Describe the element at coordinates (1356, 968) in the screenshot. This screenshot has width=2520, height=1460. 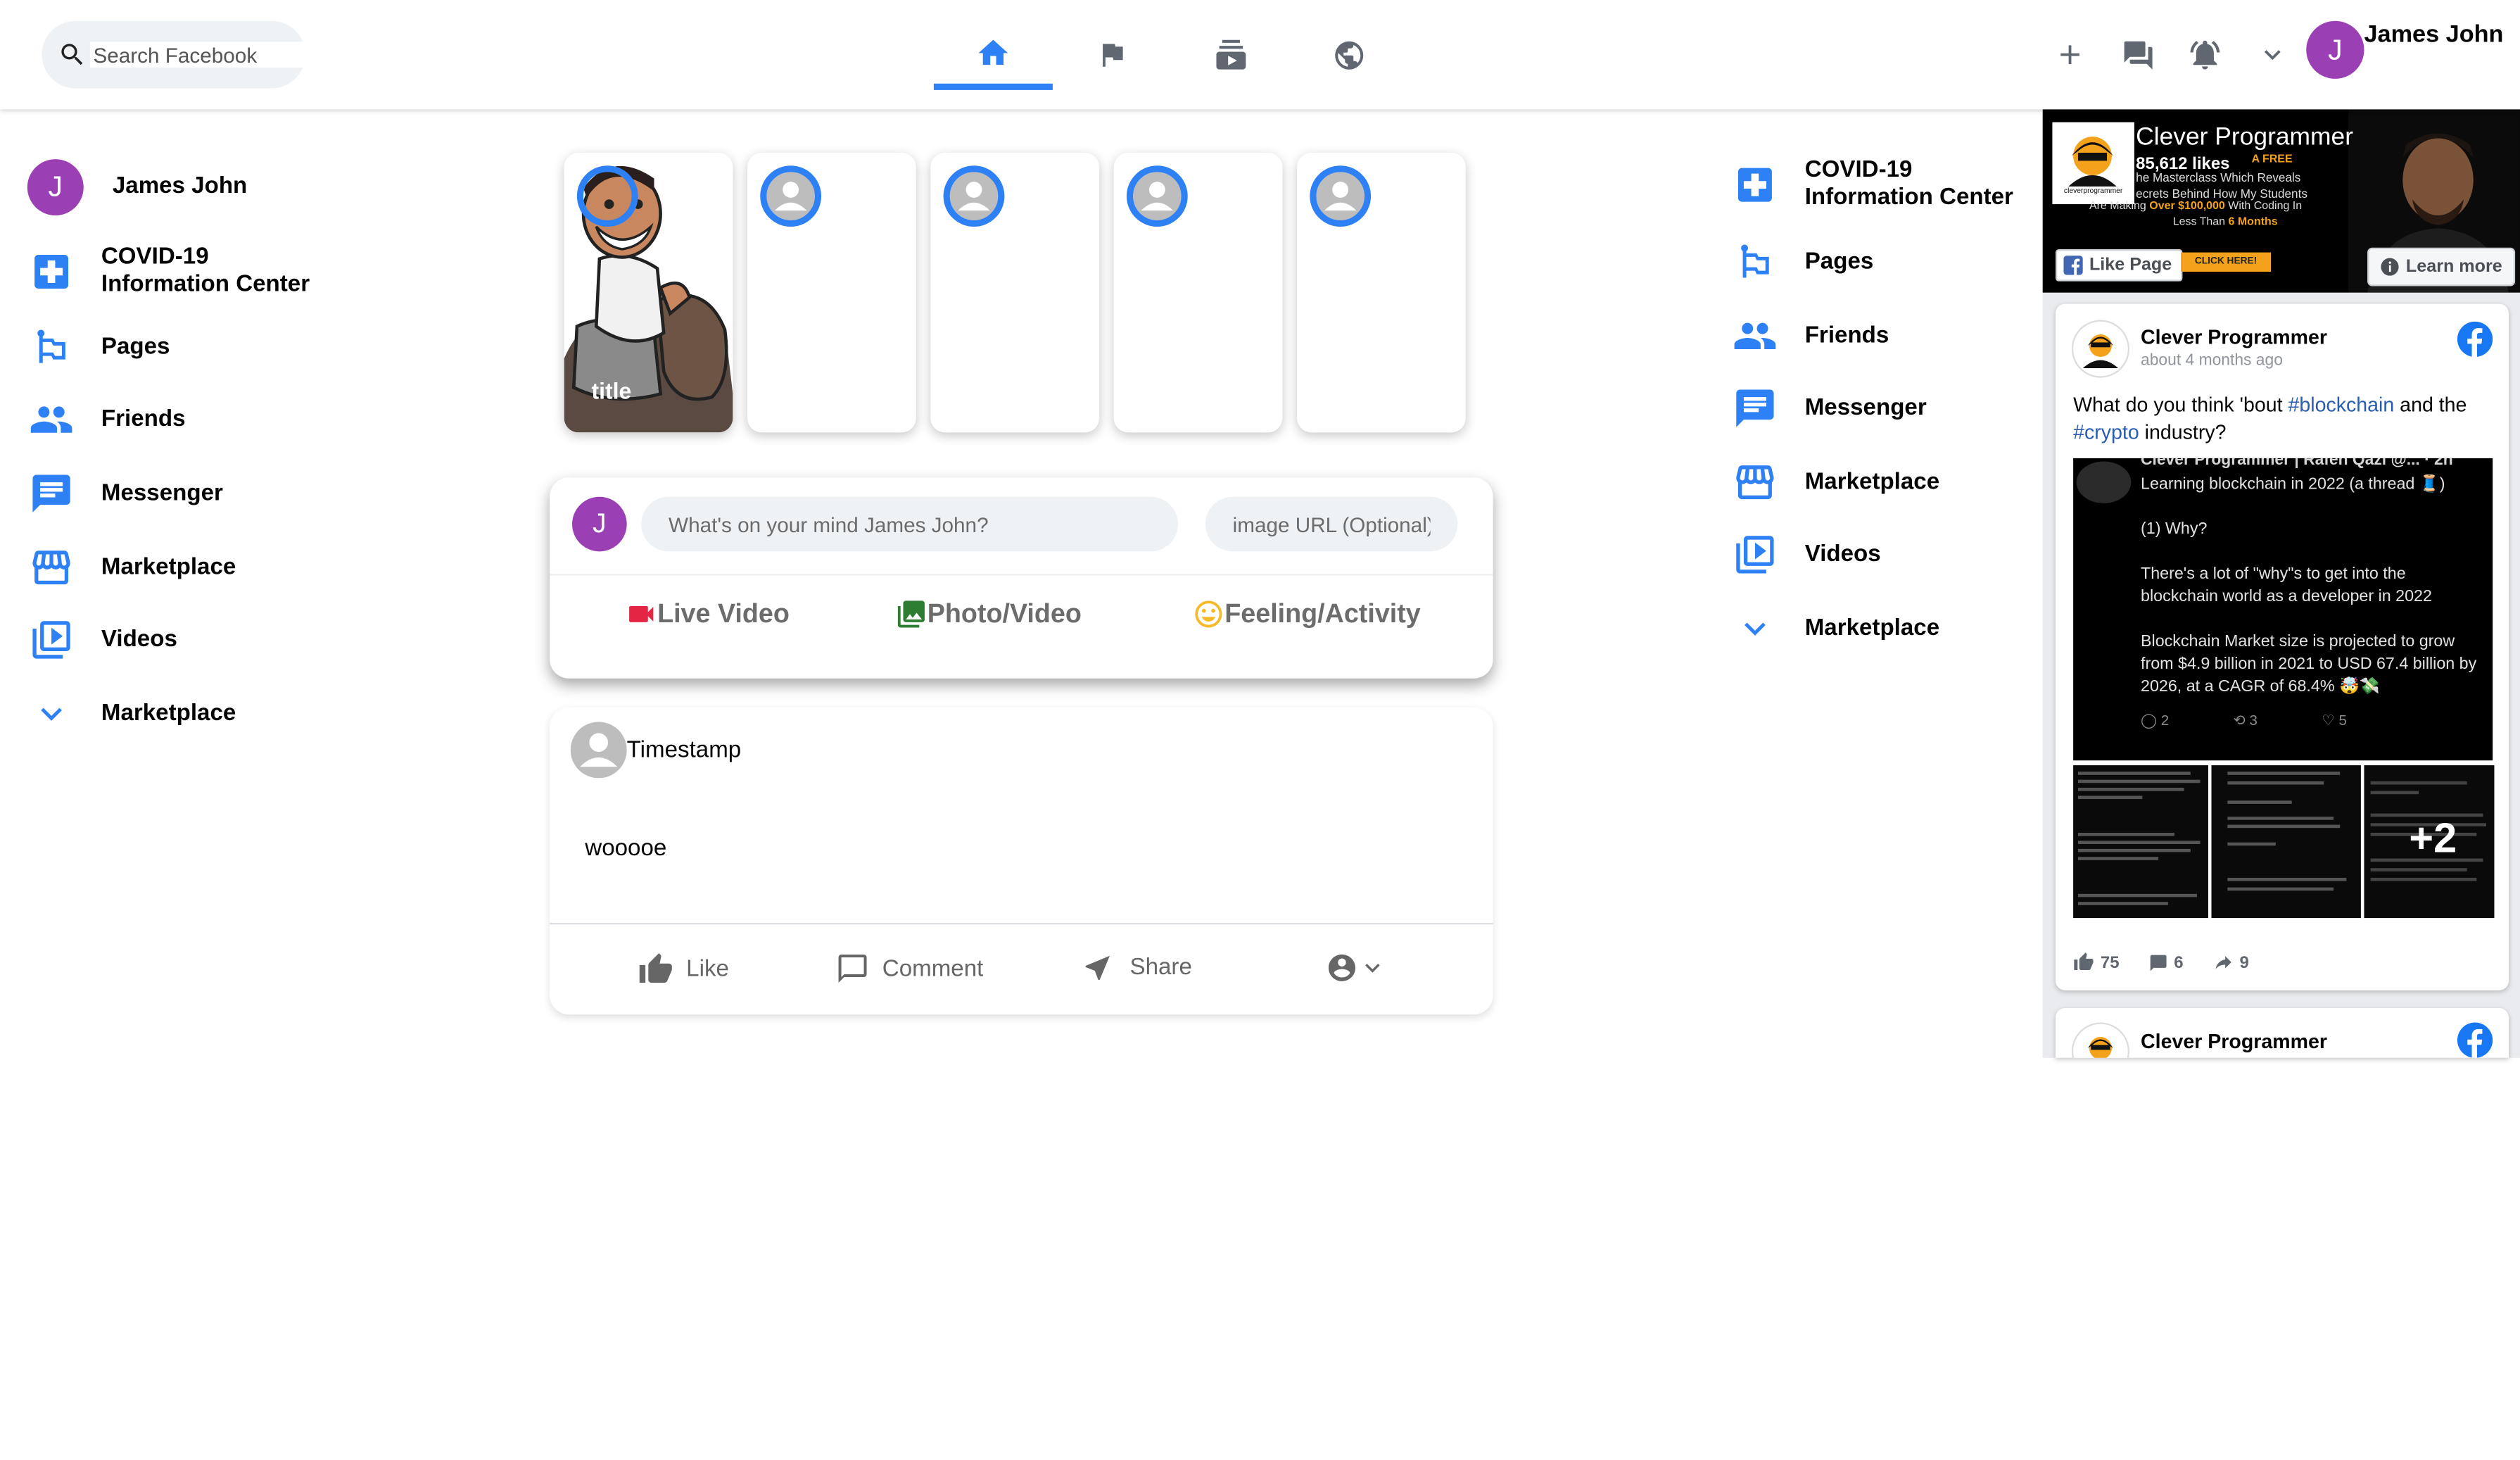
I see `post-audience-button` at that location.